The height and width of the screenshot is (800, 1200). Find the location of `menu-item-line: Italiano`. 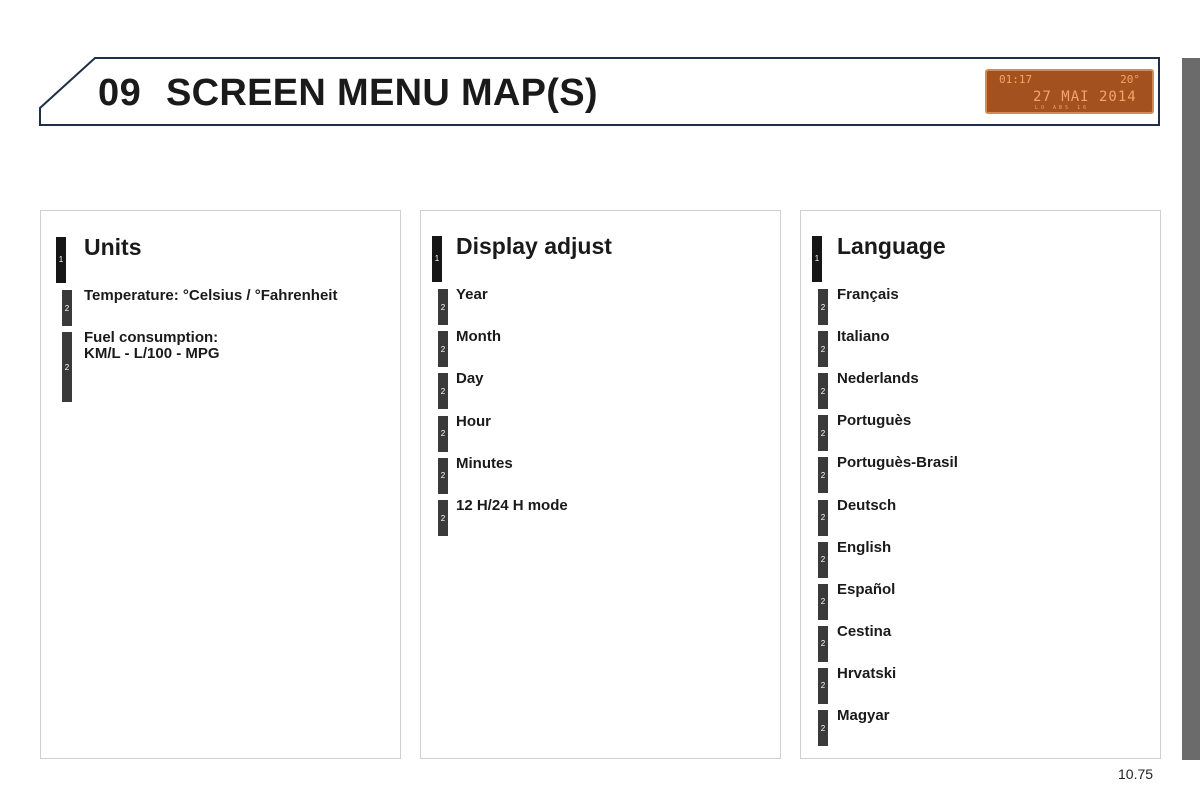

menu-item-line: Italiano is located at coordinates (863, 337).